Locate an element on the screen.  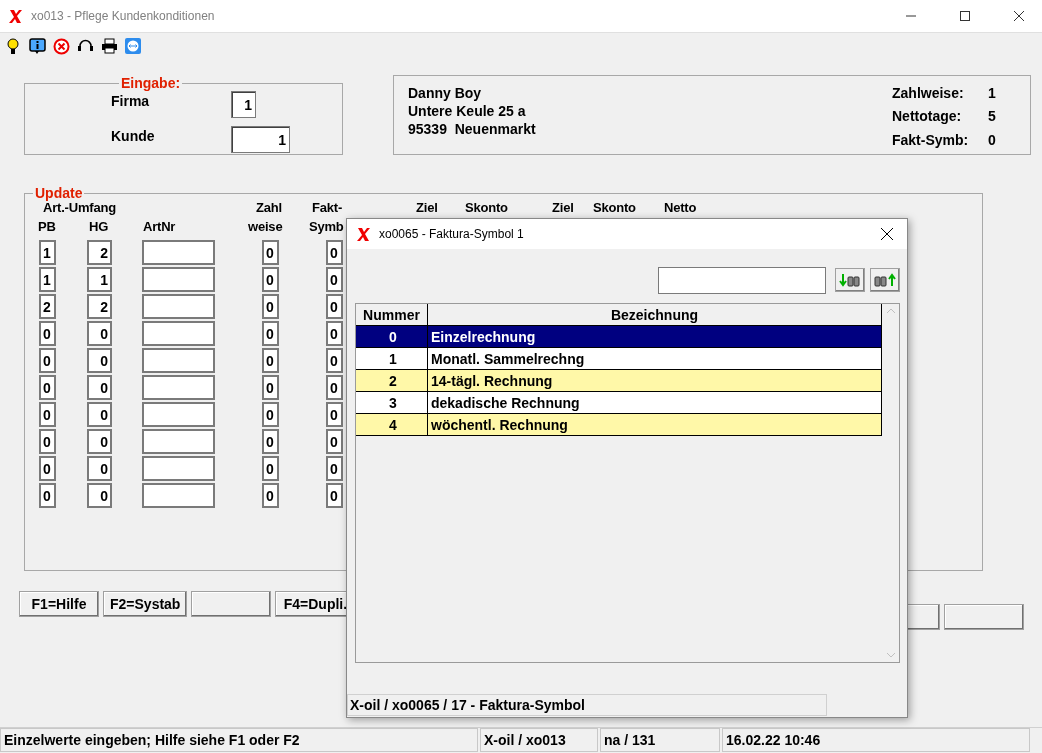
address-line: 95339 Neuenmarkt is located at coordinates (472, 129).